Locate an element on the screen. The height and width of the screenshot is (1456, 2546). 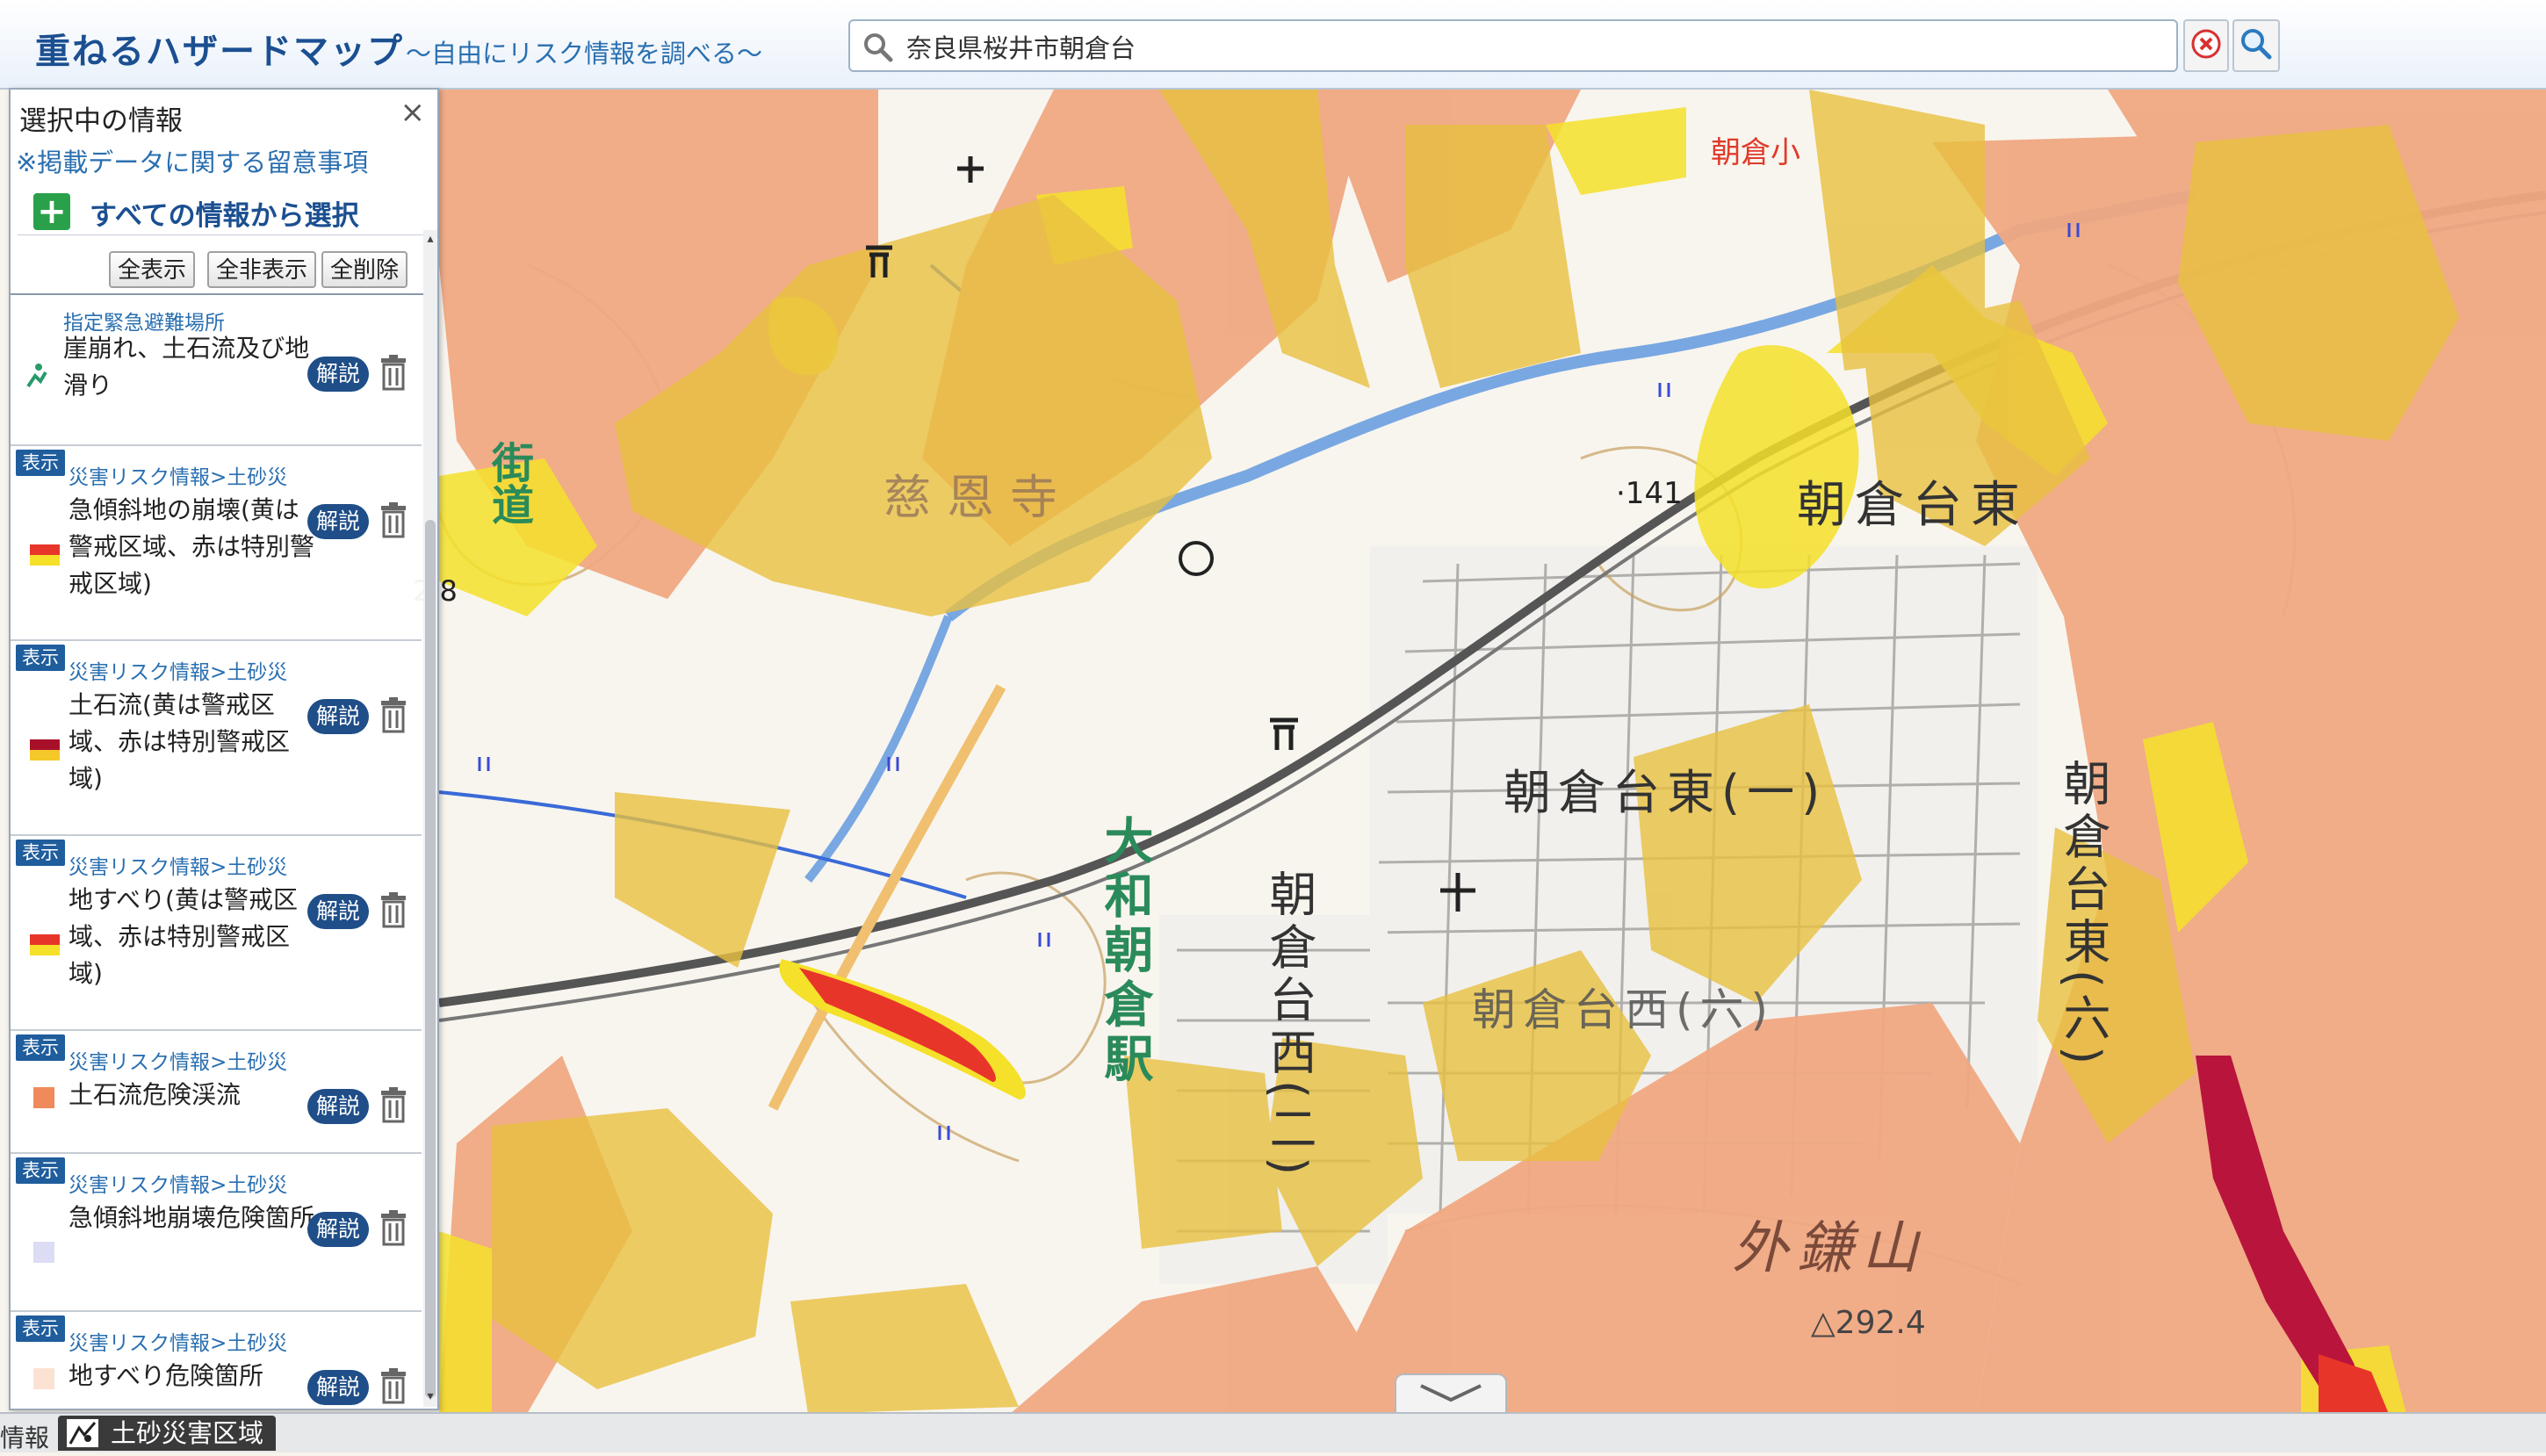
plus-icon: + is located at coordinates (51, 211).